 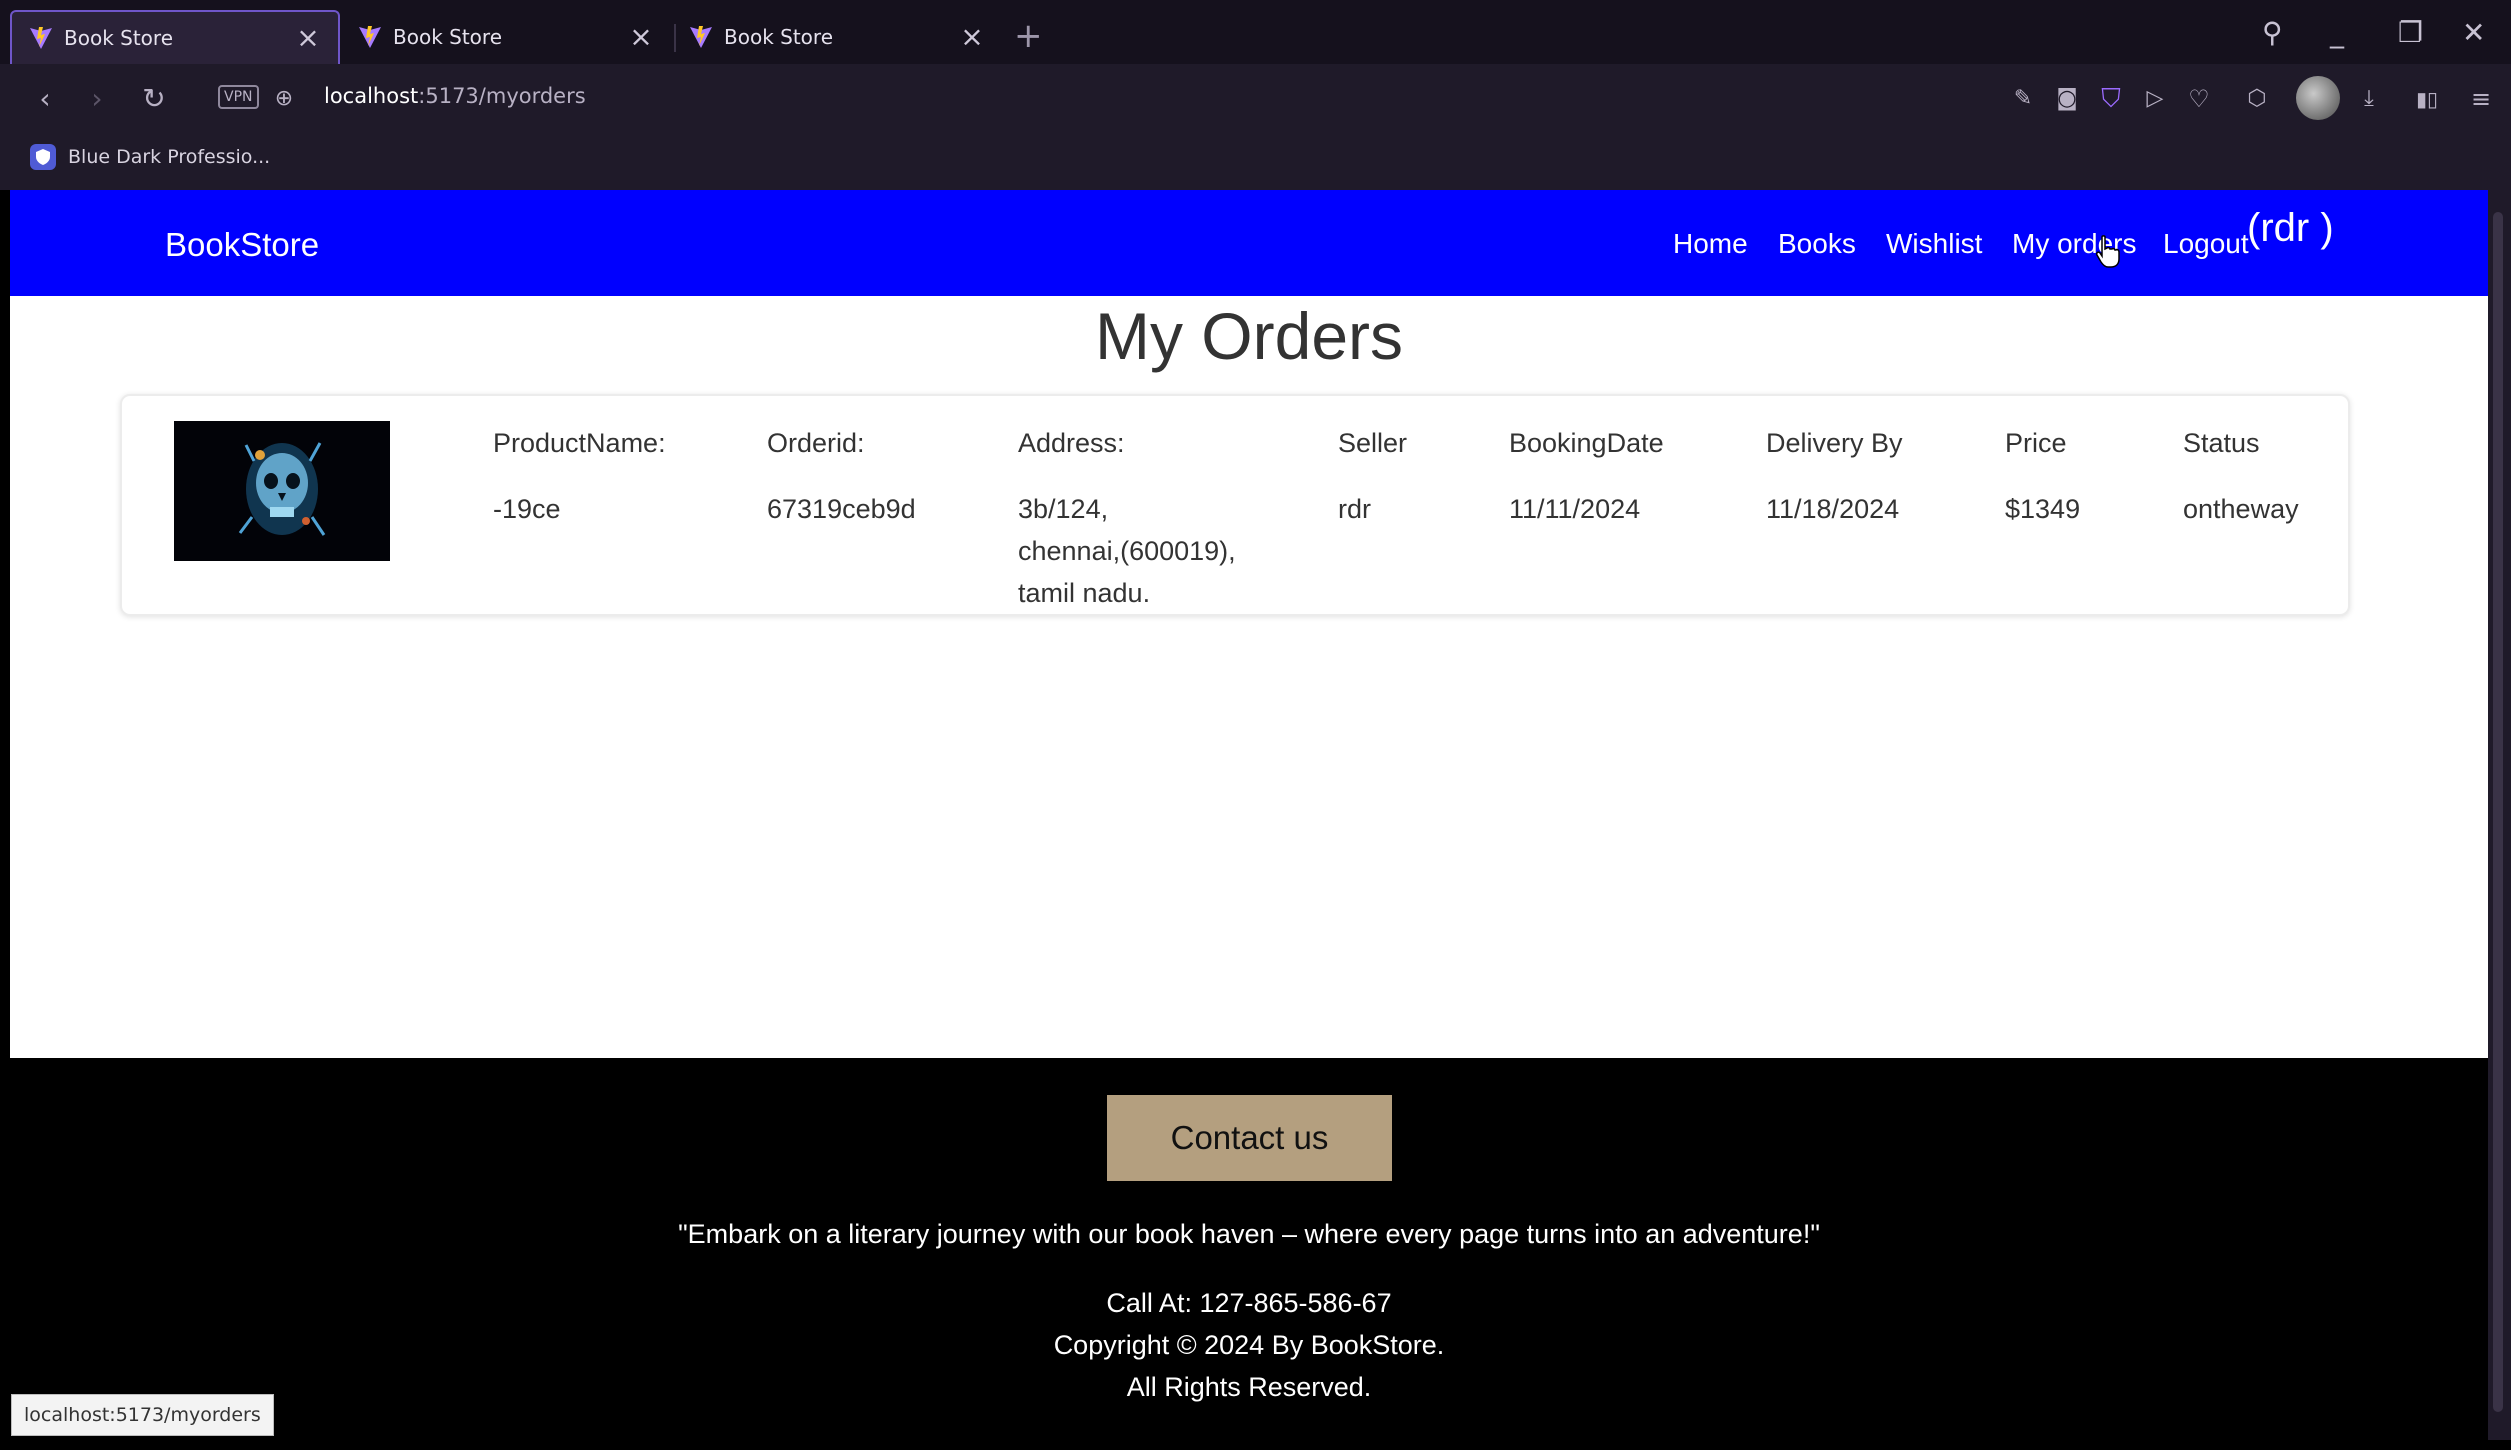 What do you see at coordinates (1934, 244) in the screenshot?
I see `nav-wishlist: Wishlist` at bounding box center [1934, 244].